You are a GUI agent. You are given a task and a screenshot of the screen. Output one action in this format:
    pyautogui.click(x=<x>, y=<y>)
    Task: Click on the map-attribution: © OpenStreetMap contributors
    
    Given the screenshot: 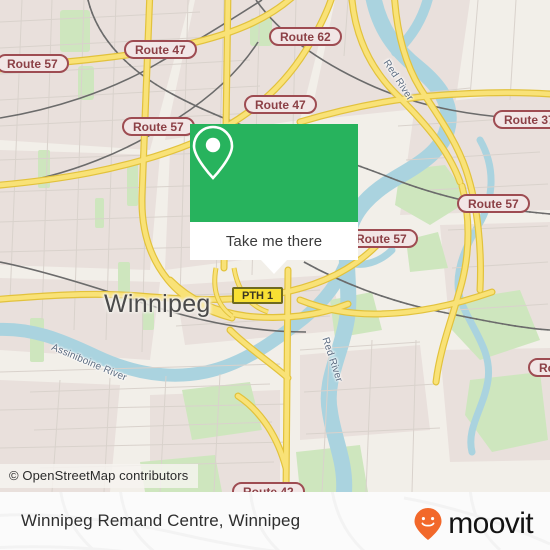 What is the action you would take?
    pyautogui.click(x=99, y=476)
    